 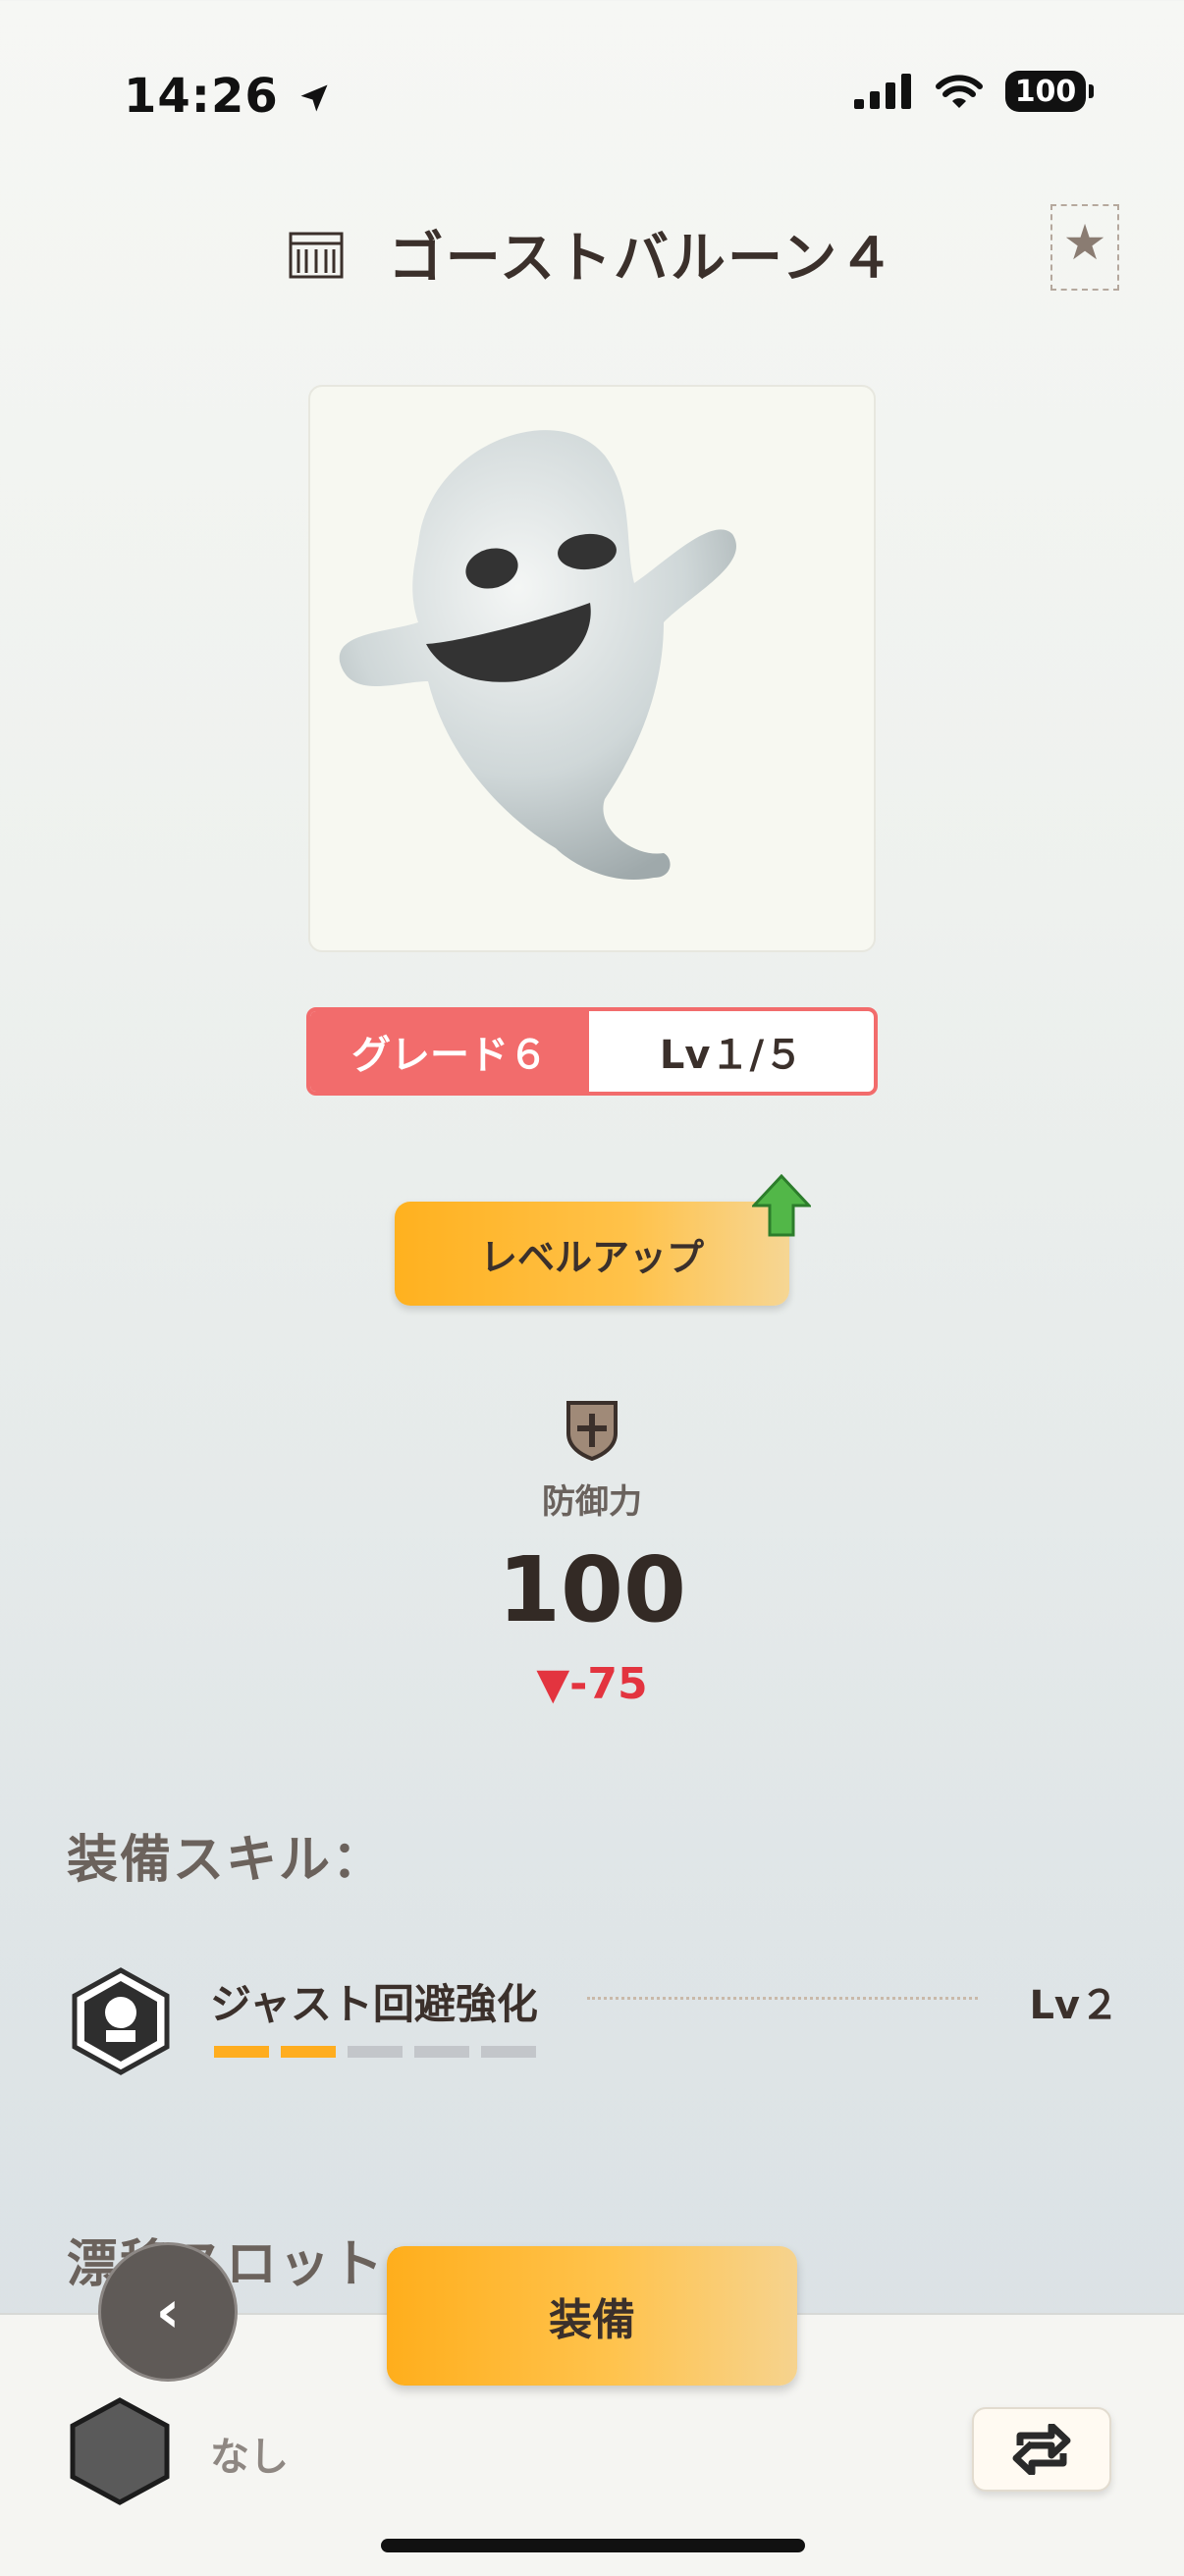 What do you see at coordinates (249, 2457) in the screenshot?
I see `drift-slot-value: なし` at bounding box center [249, 2457].